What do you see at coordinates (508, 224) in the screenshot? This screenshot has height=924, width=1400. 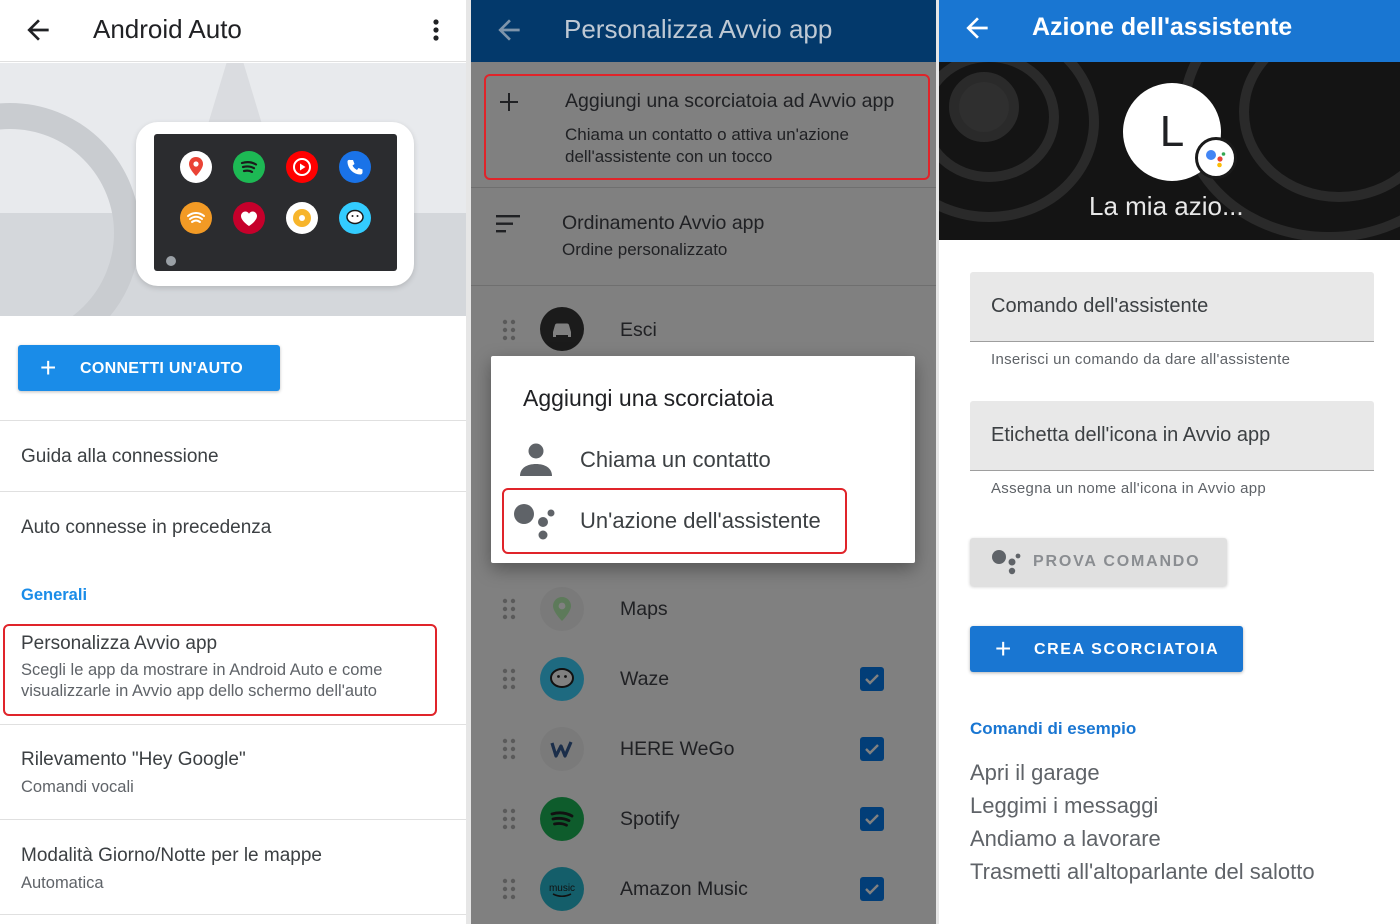 I see `sort-icon` at bounding box center [508, 224].